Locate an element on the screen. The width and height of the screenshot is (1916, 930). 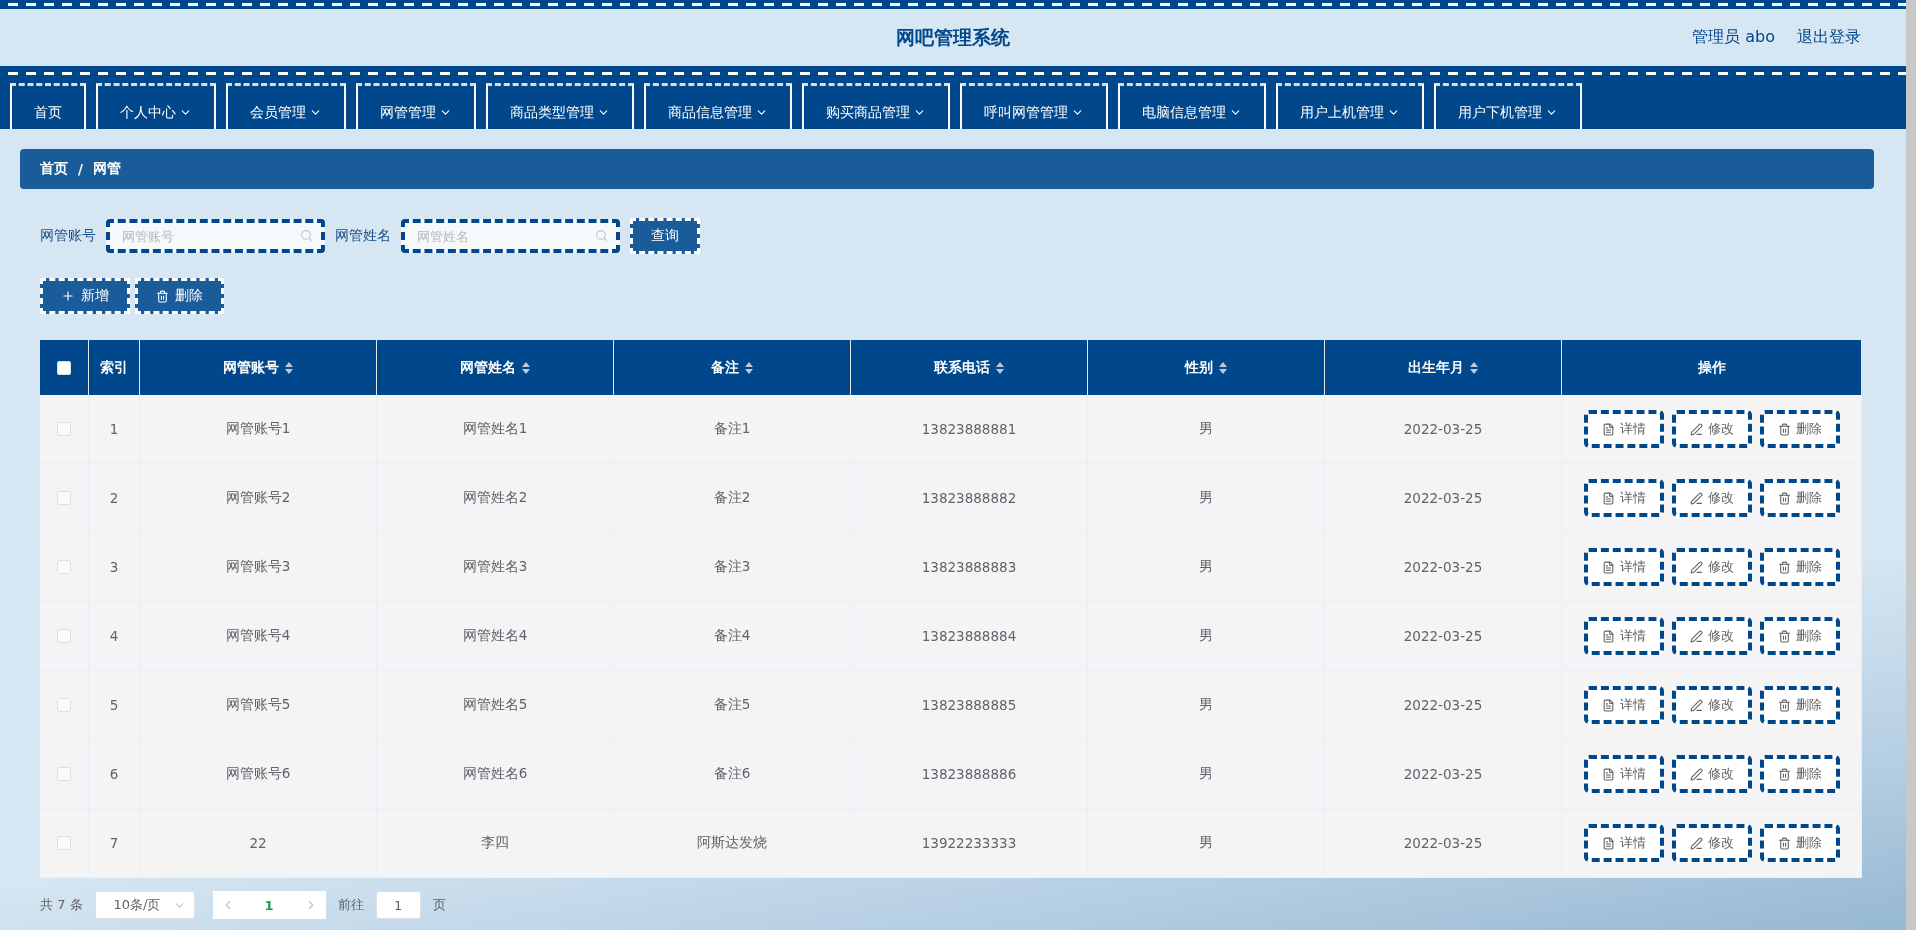
table-cell: 网管账号5 is located at coordinates (258, 705).